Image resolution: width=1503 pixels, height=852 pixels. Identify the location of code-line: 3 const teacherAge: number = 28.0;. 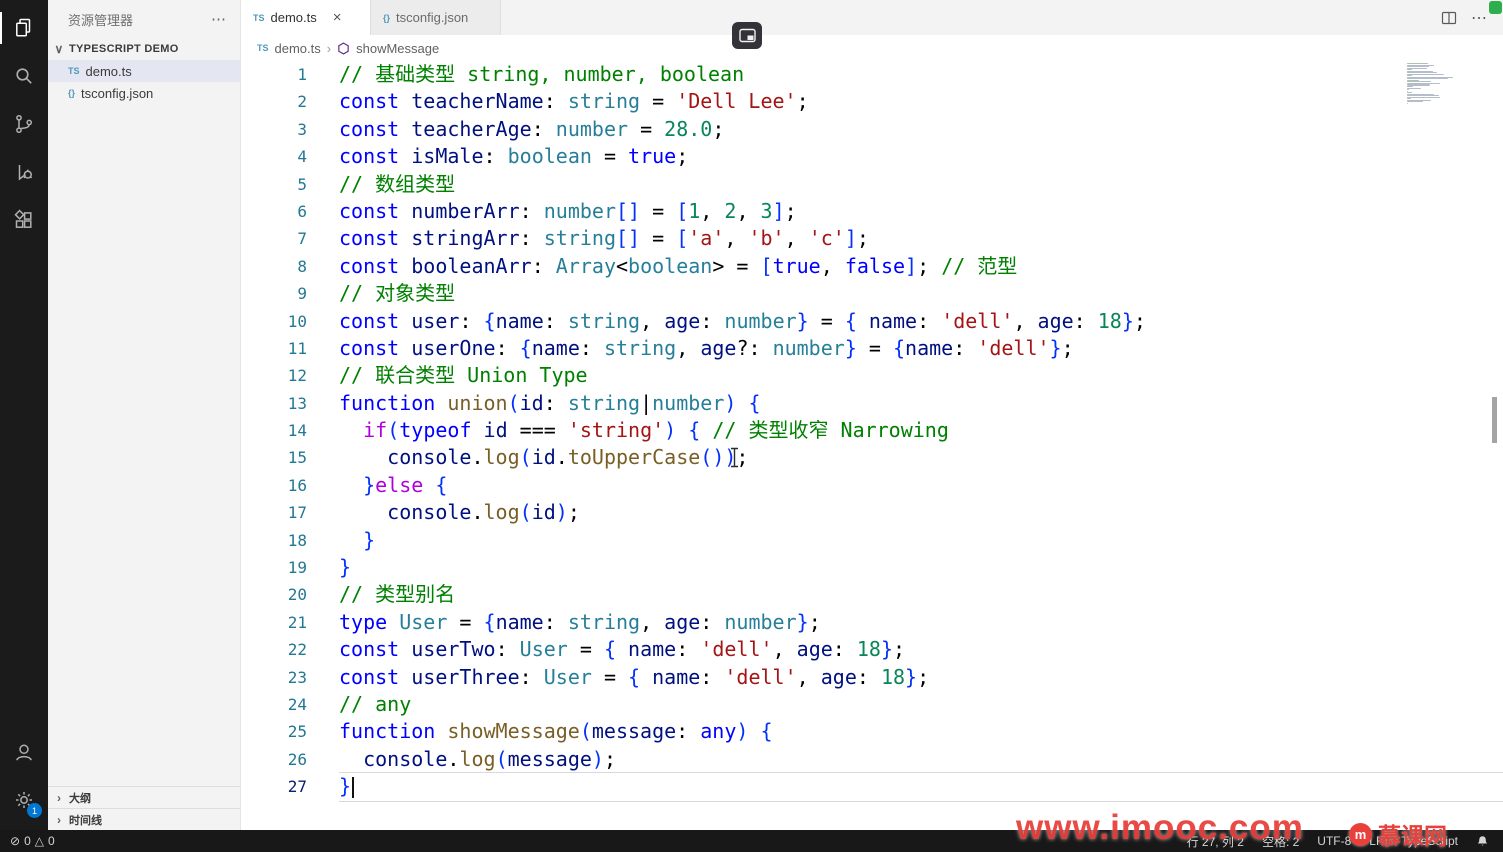
(872, 129).